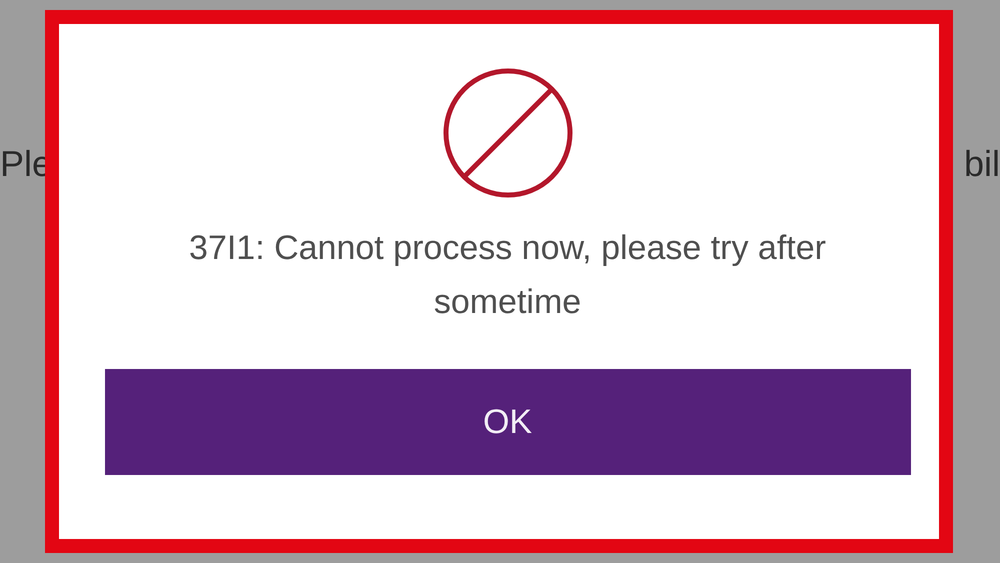 The width and height of the screenshot is (1000, 563). Describe the element at coordinates (982, 164) in the screenshot. I see `background-text: bil` at that location.